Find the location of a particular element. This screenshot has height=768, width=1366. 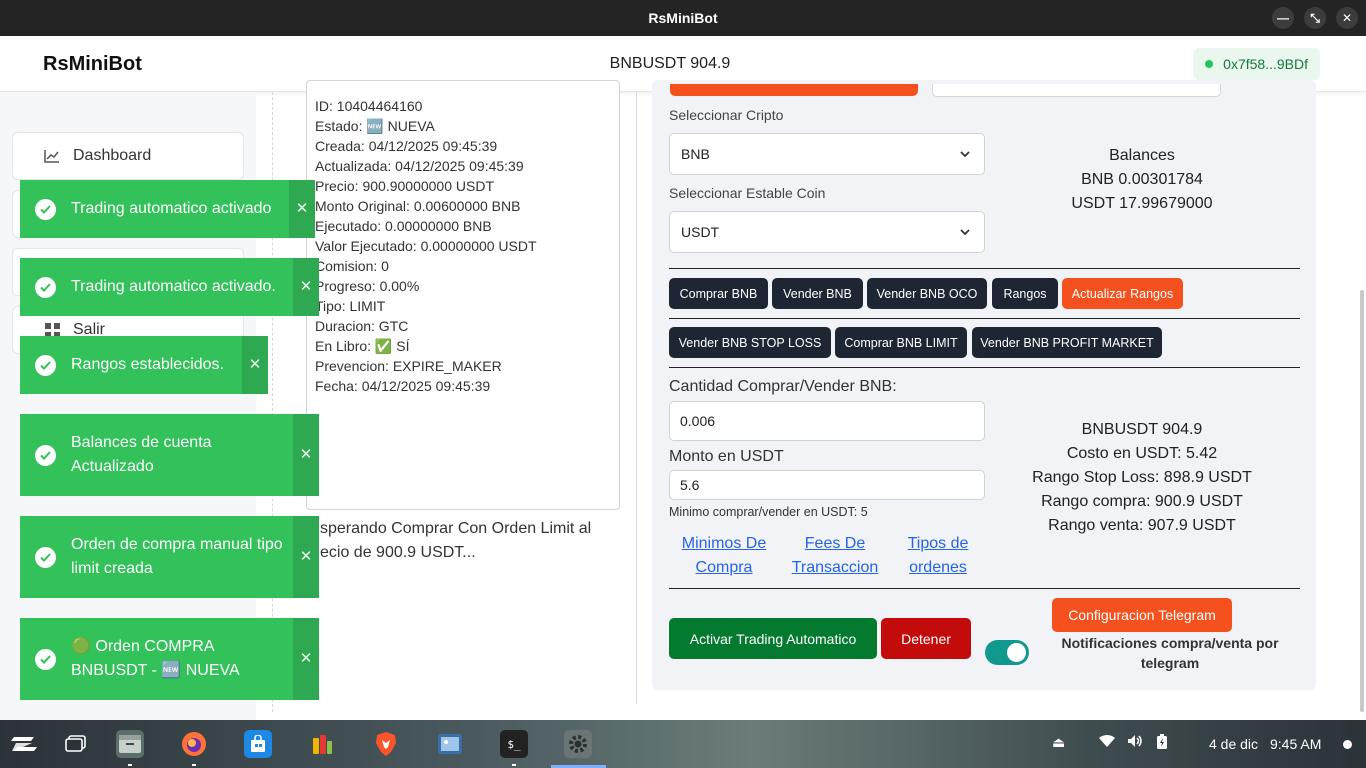

stop-button: Detener is located at coordinates (926, 638).